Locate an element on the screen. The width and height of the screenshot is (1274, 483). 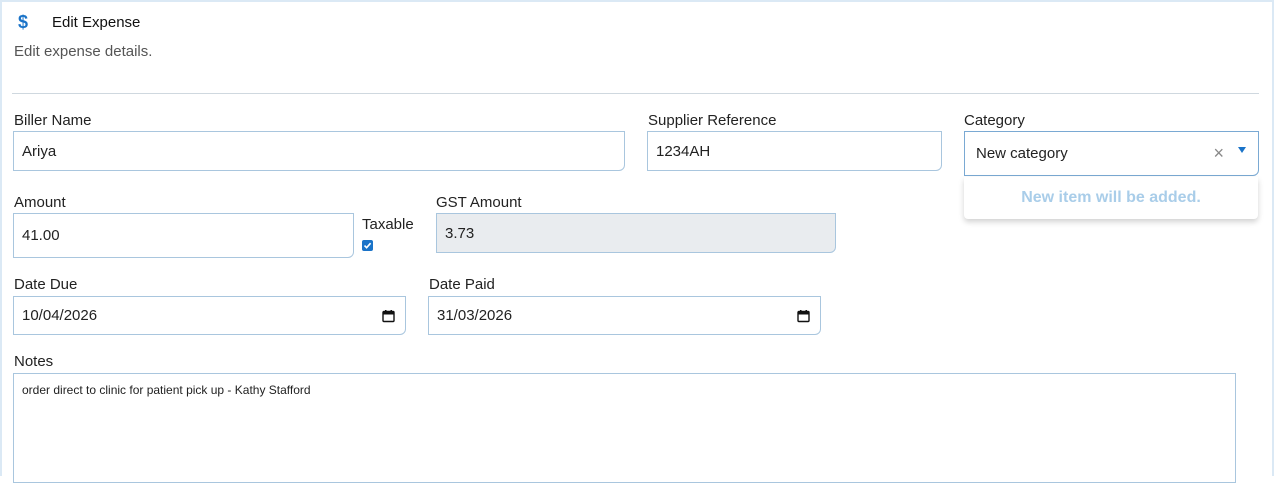
date-due-input: 10/04/2026 is located at coordinates (209, 315).